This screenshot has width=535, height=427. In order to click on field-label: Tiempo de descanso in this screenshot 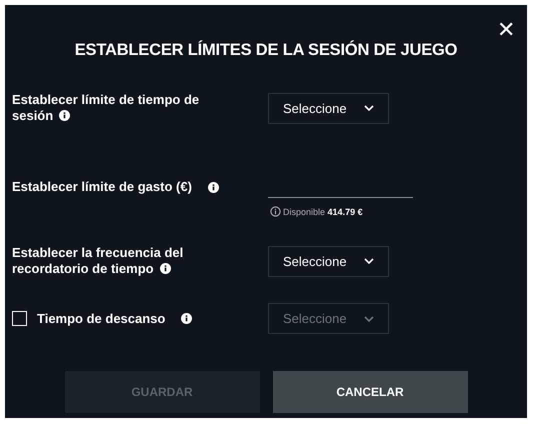, I will do `click(101, 318)`.